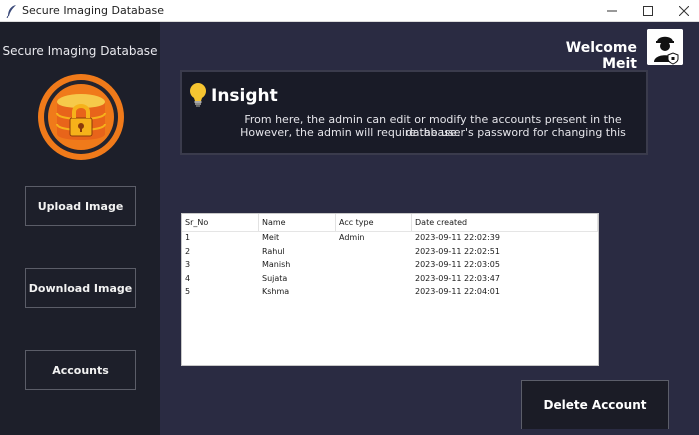 The width and height of the screenshot is (699, 435). I want to click on column-header: Sr_No, so click(220, 222).